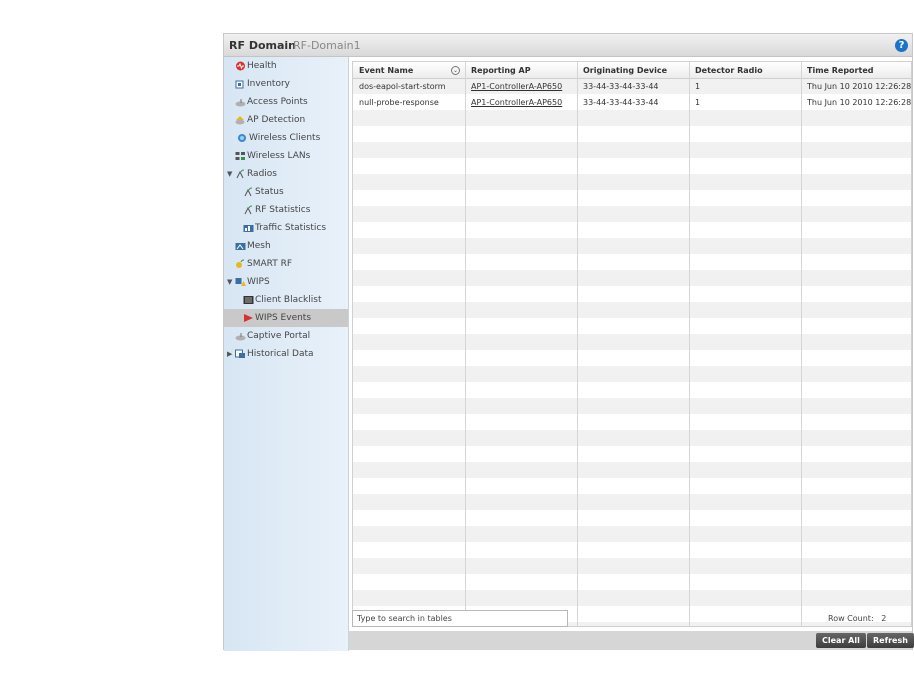  What do you see at coordinates (291, 228) in the screenshot?
I see `sidebar-item-label: Traffic Statistics` at bounding box center [291, 228].